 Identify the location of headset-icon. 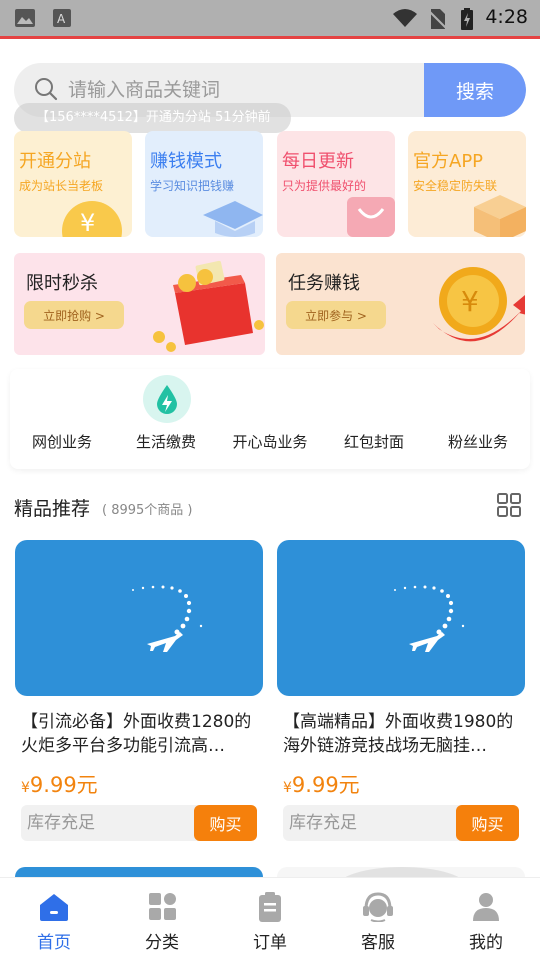
(378, 907).